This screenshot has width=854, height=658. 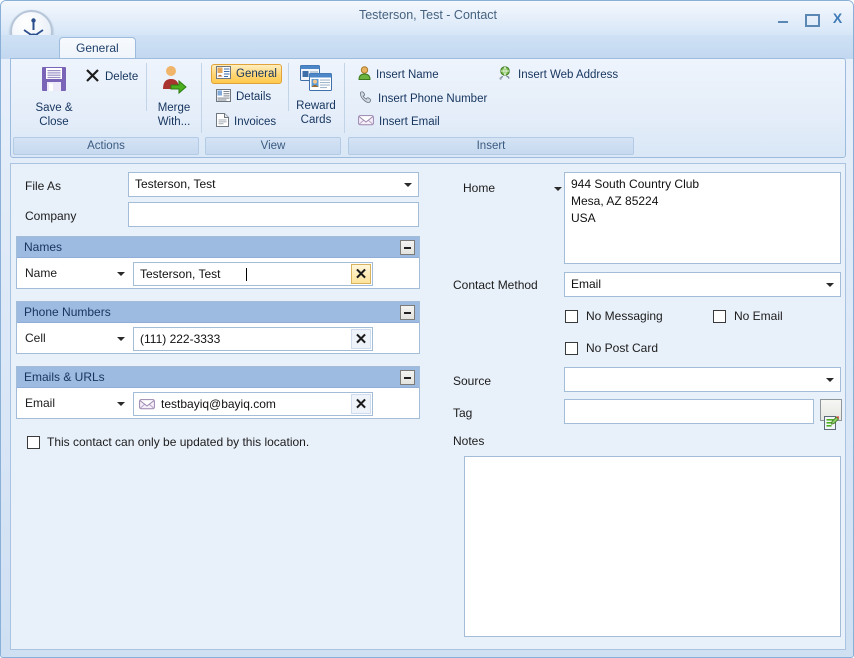 I want to click on file-as-label: File As, so click(x=43, y=186).